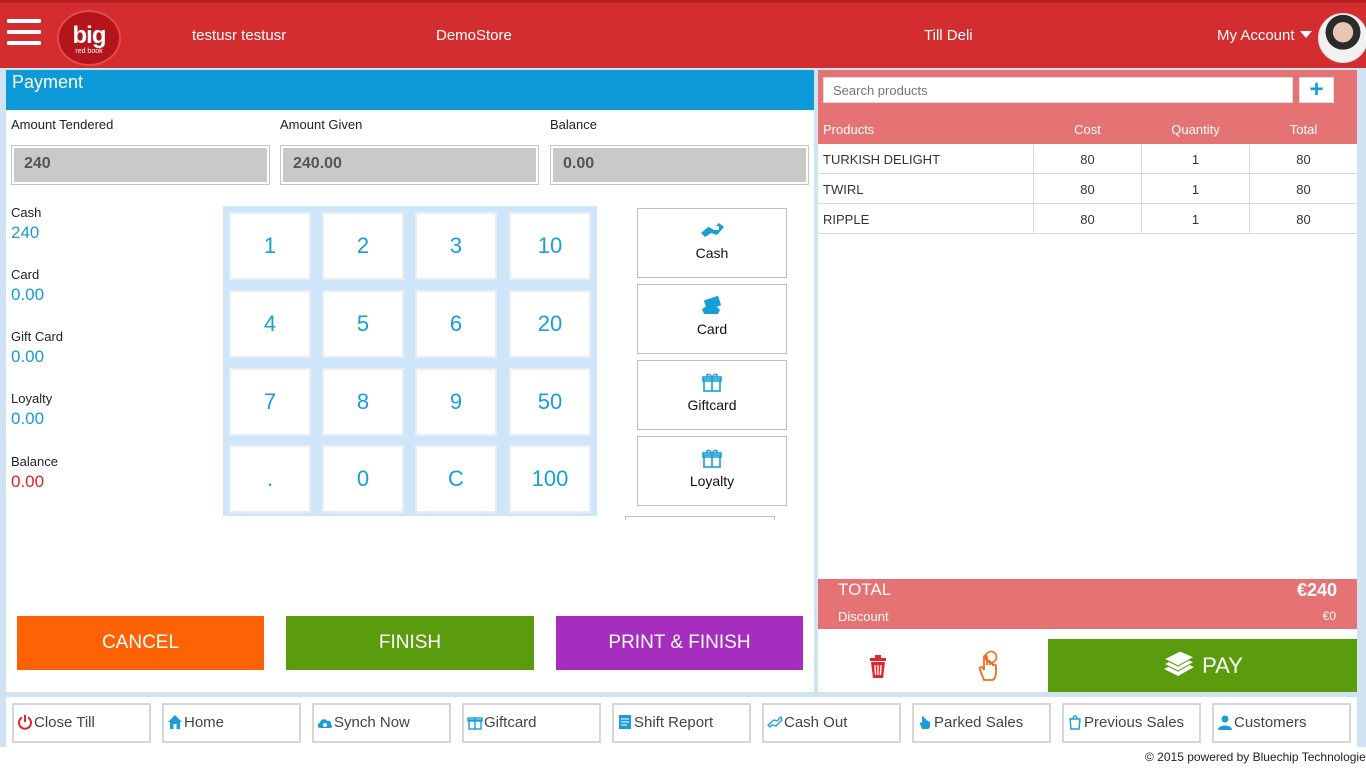  What do you see at coordinates (863, 616) in the screenshot?
I see `discount-label: Discount` at bounding box center [863, 616].